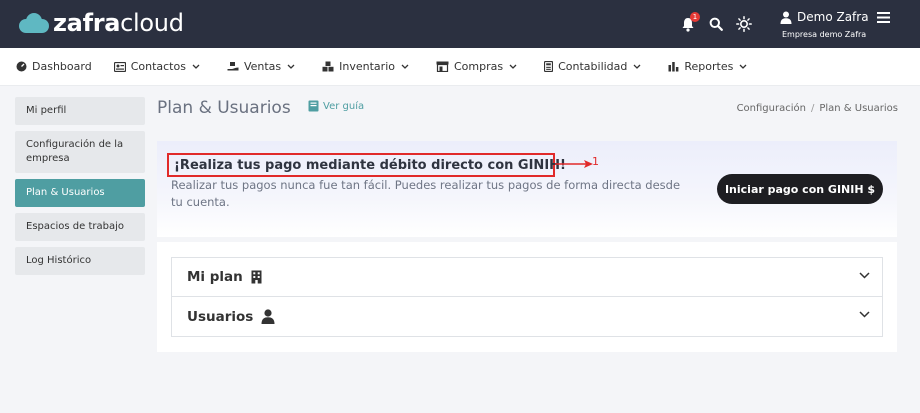 The height and width of the screenshot is (413, 920). I want to click on sidebar-item-plan-usuarios: Plan & Usuarios, so click(80, 193).